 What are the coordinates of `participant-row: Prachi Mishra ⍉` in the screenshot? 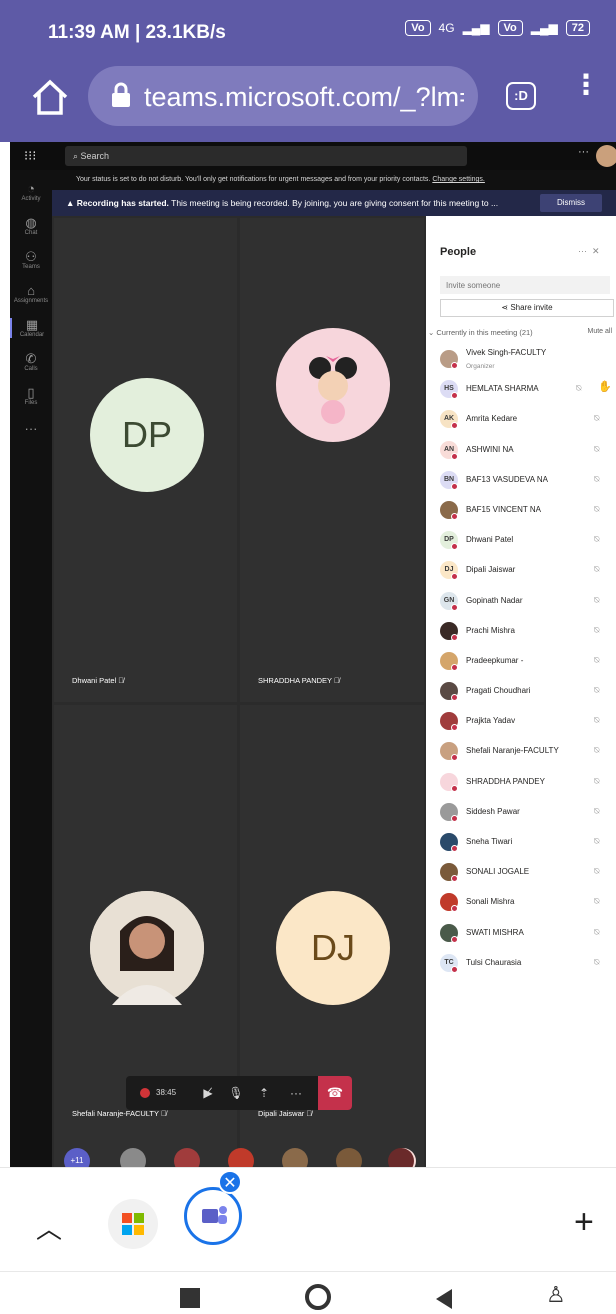 It's located at (521, 633).